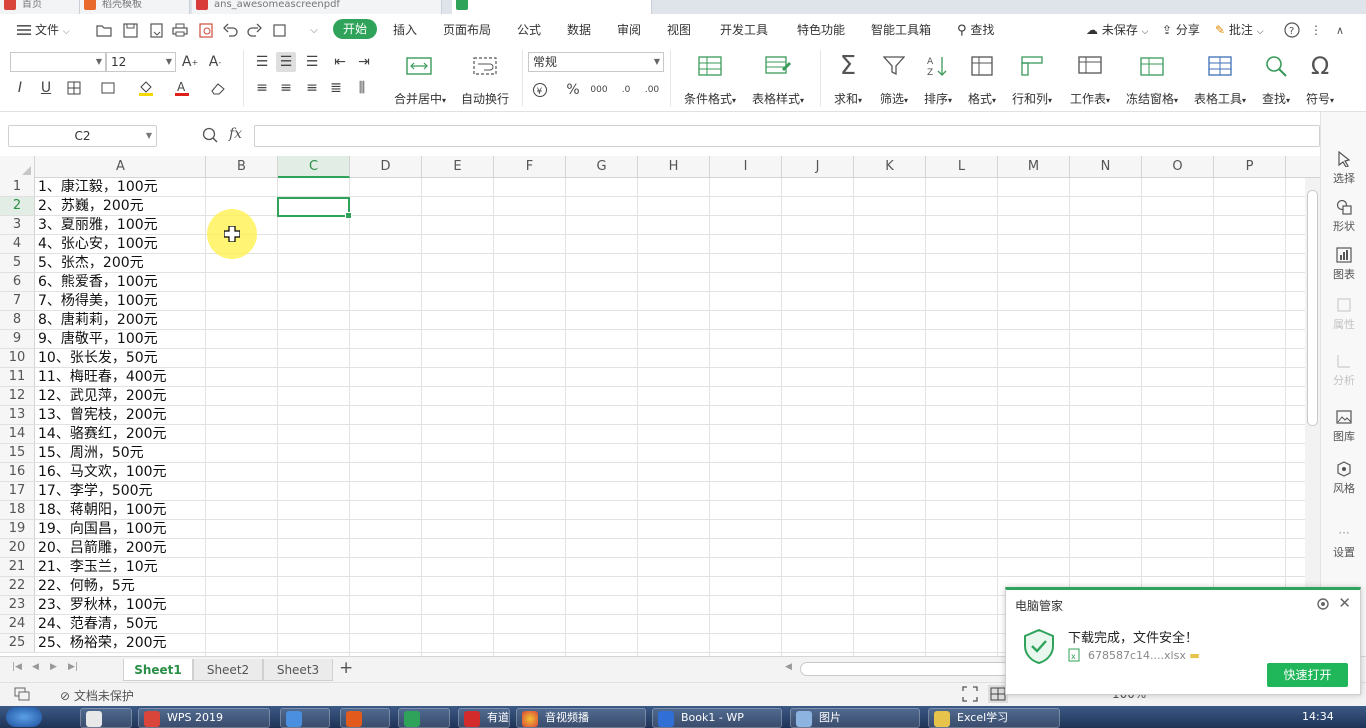 This screenshot has height=728, width=1366. I want to click on align-middle-icon: ☰, so click(286, 62).